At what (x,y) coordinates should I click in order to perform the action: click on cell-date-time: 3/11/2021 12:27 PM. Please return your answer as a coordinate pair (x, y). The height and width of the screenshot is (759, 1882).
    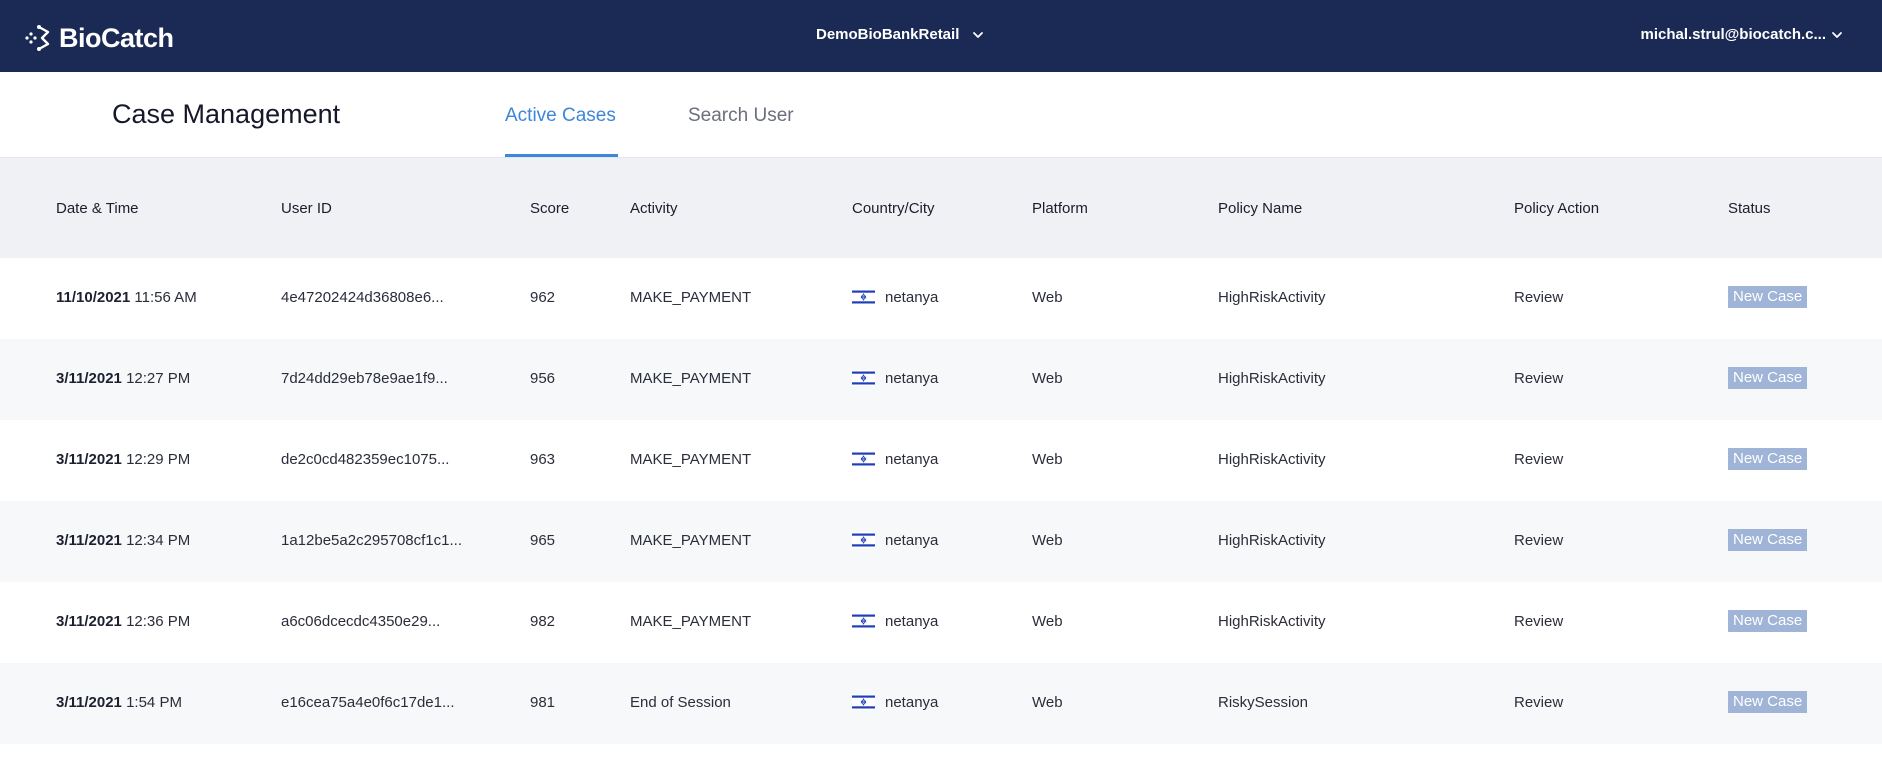
    Looking at the image, I should click on (123, 378).